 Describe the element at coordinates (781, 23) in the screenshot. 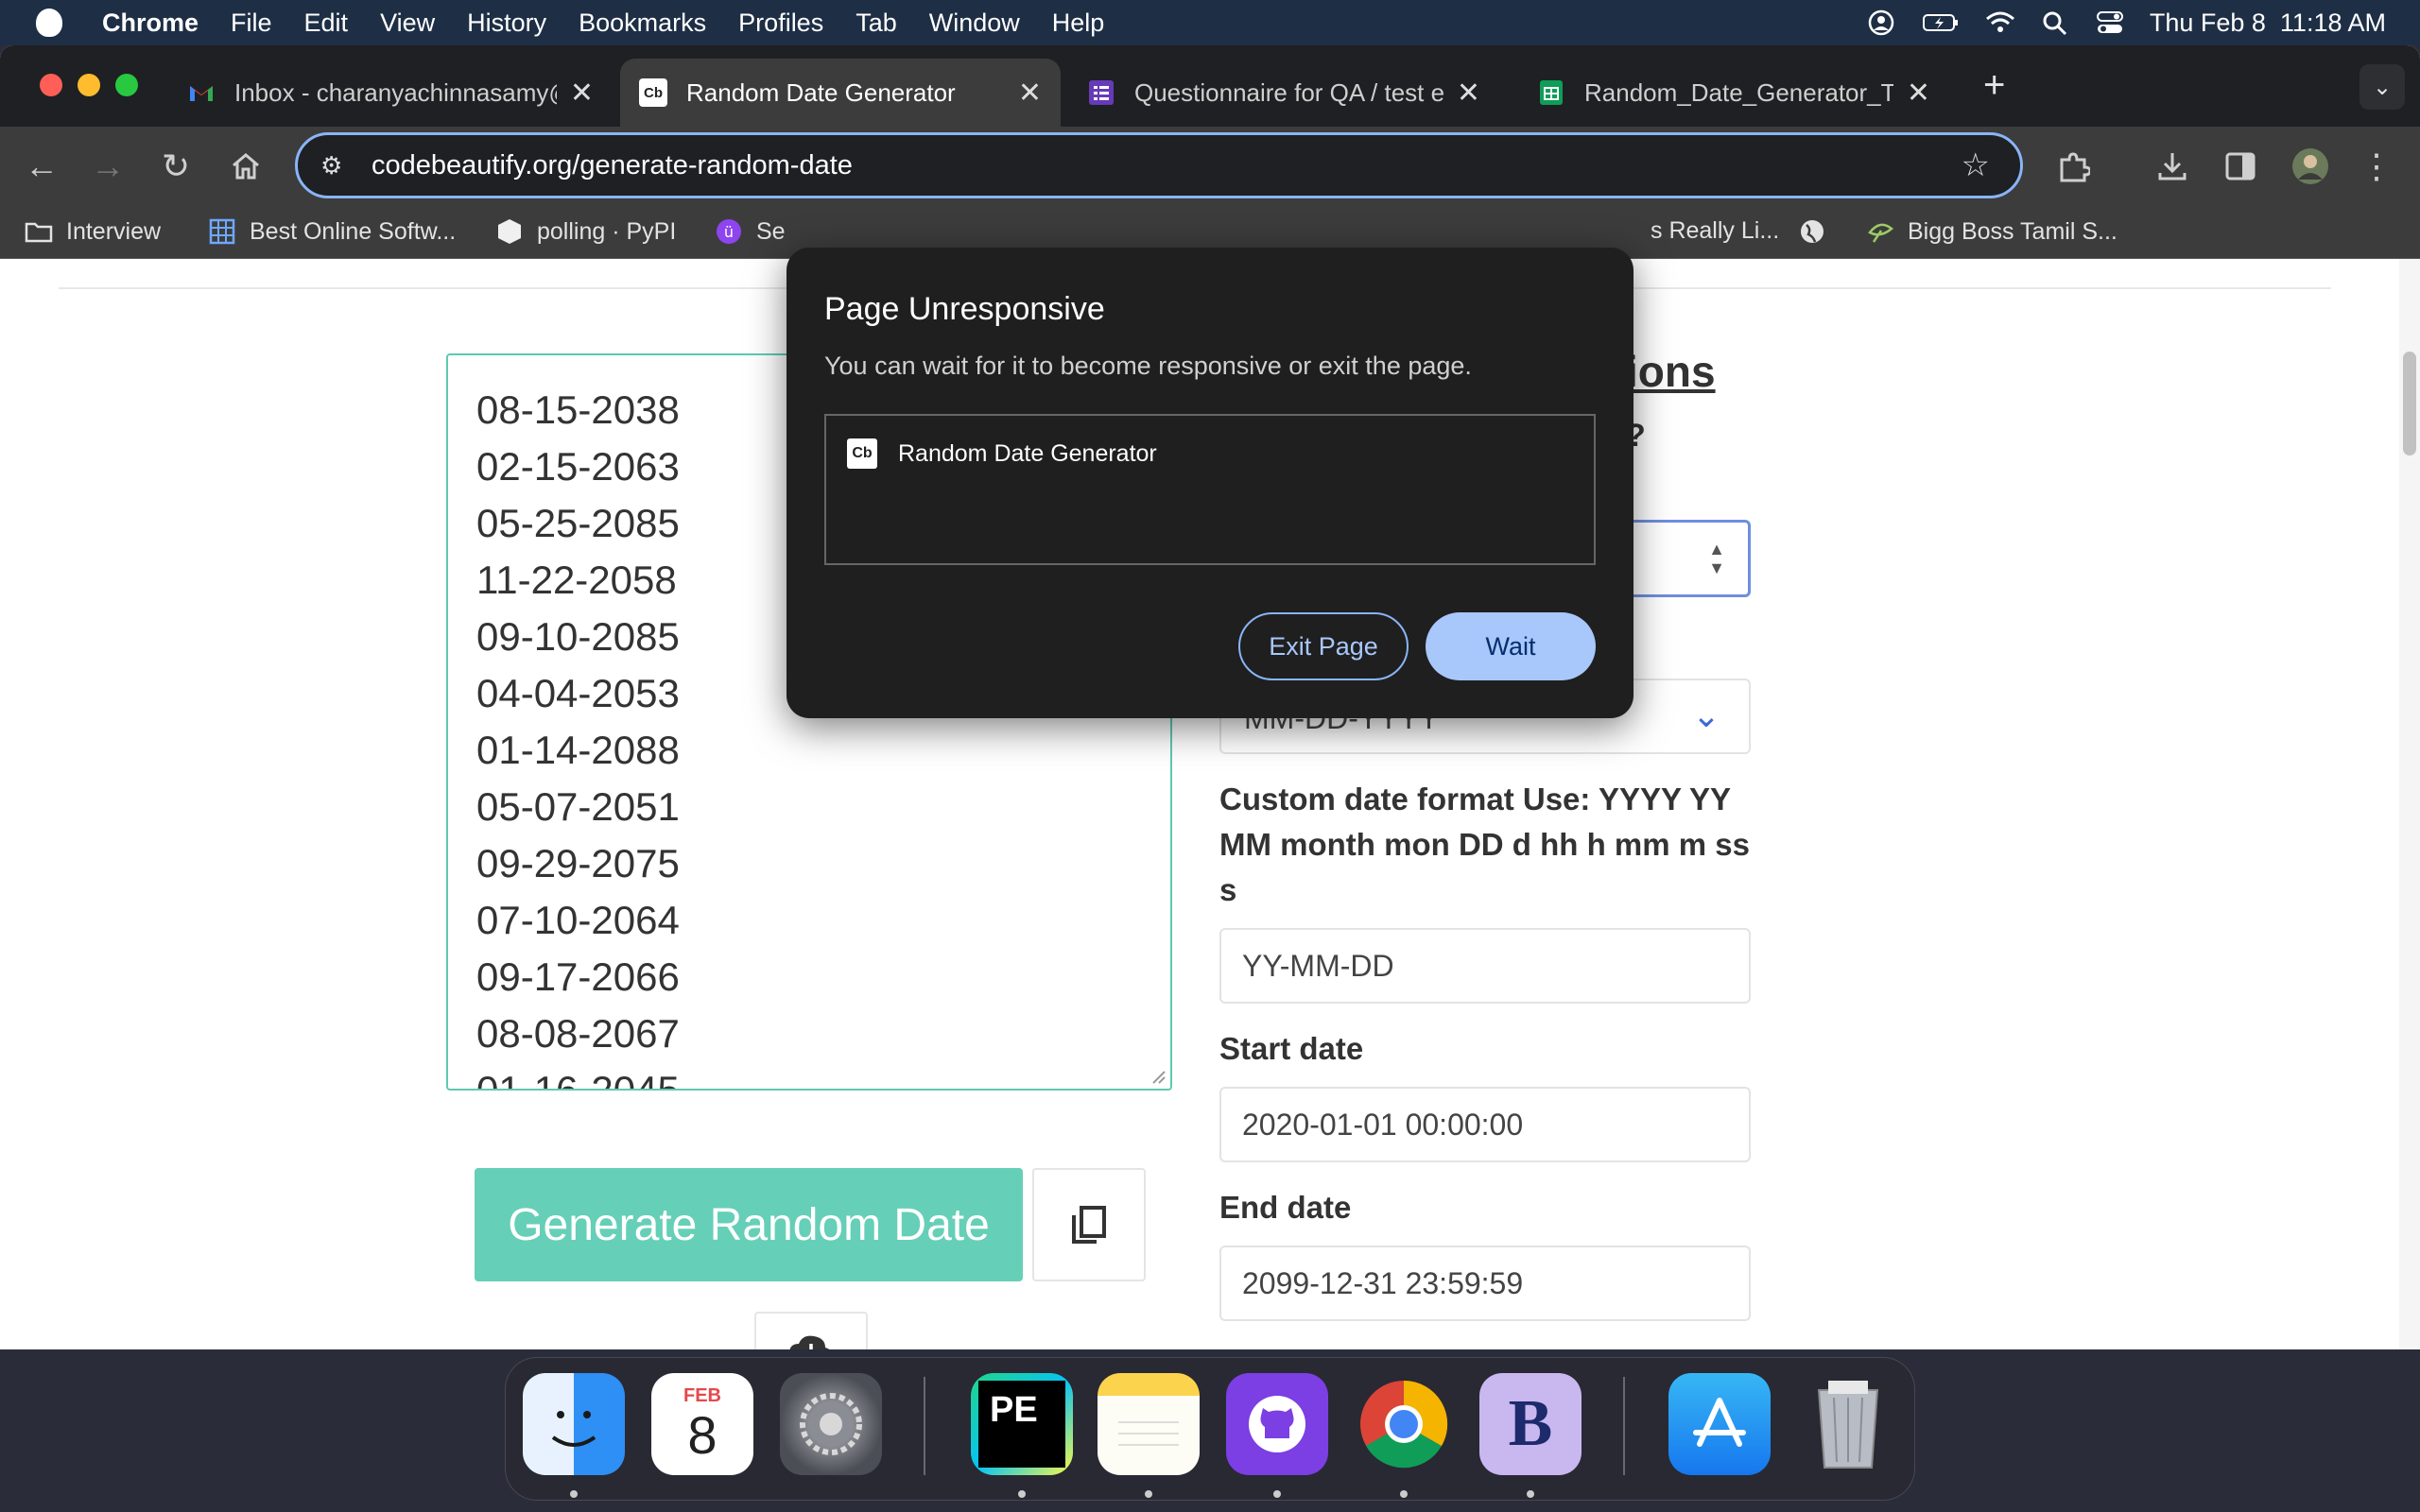

I see `menu-profiles: Profiles` at that location.